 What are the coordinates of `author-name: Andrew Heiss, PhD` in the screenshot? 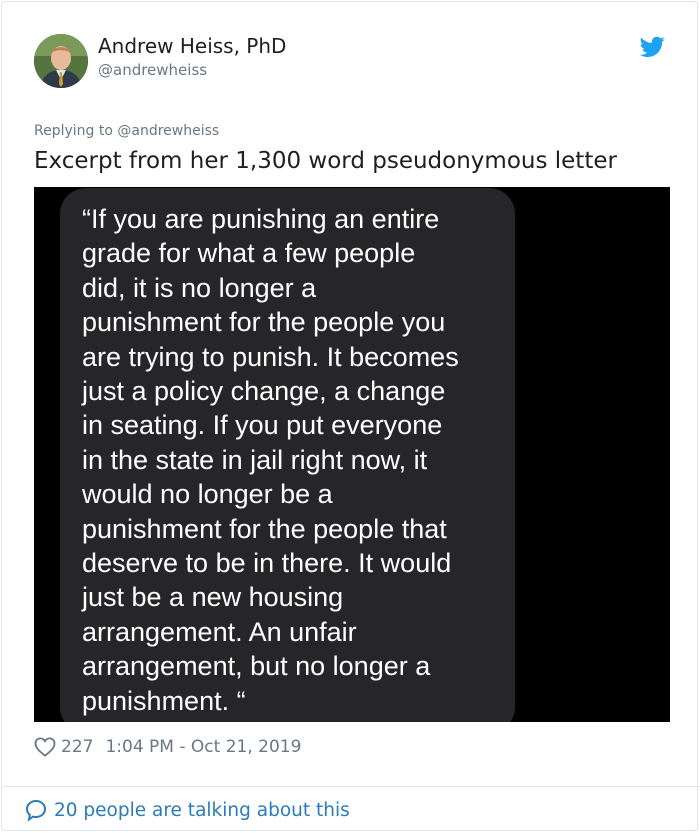 It's located at (192, 46).